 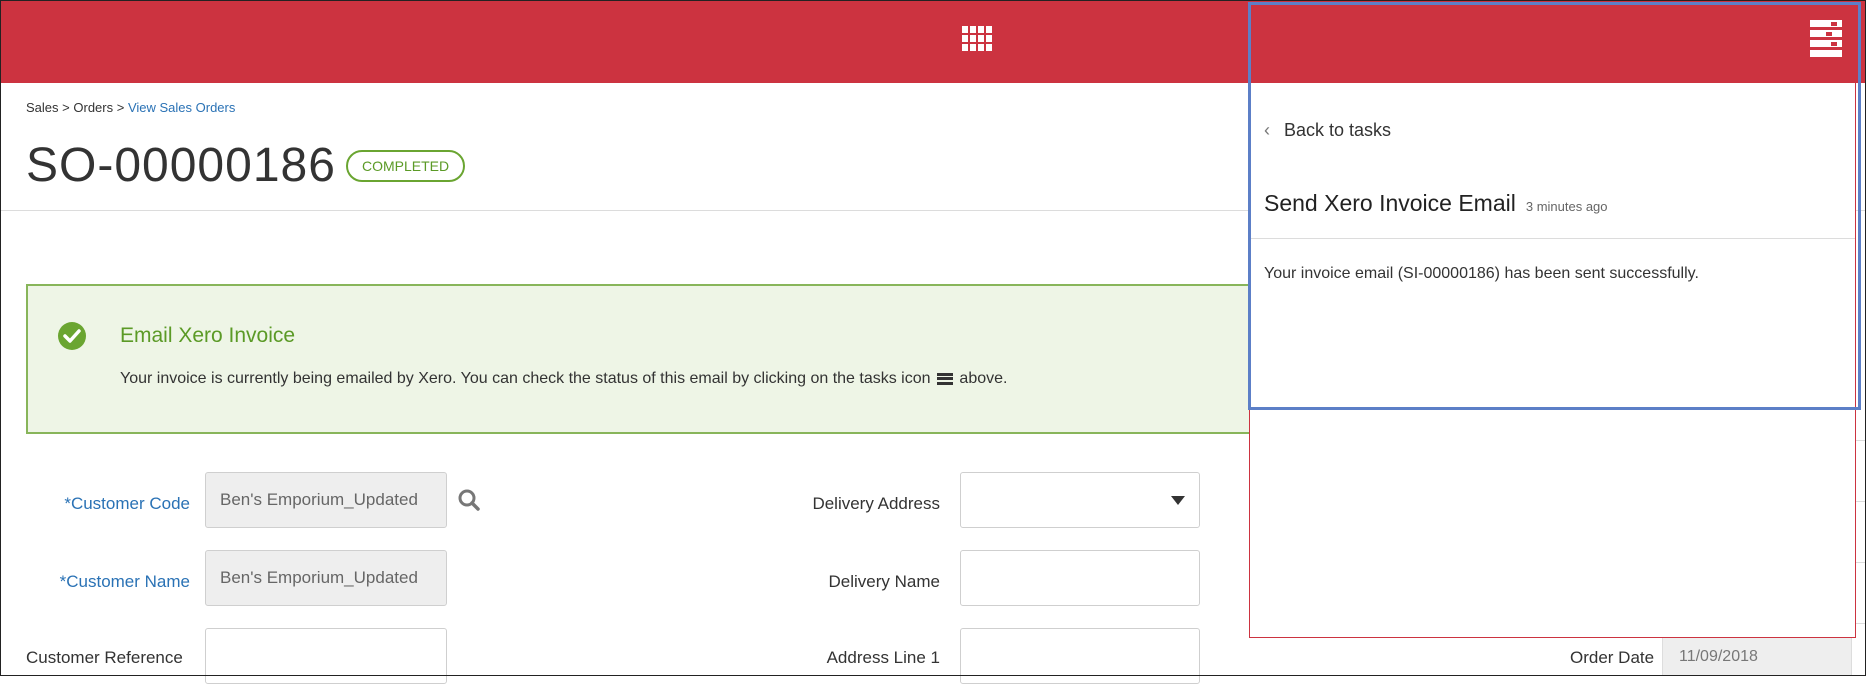 I want to click on customer-code-field: Ben's Emporium_Updated, so click(x=326, y=500).